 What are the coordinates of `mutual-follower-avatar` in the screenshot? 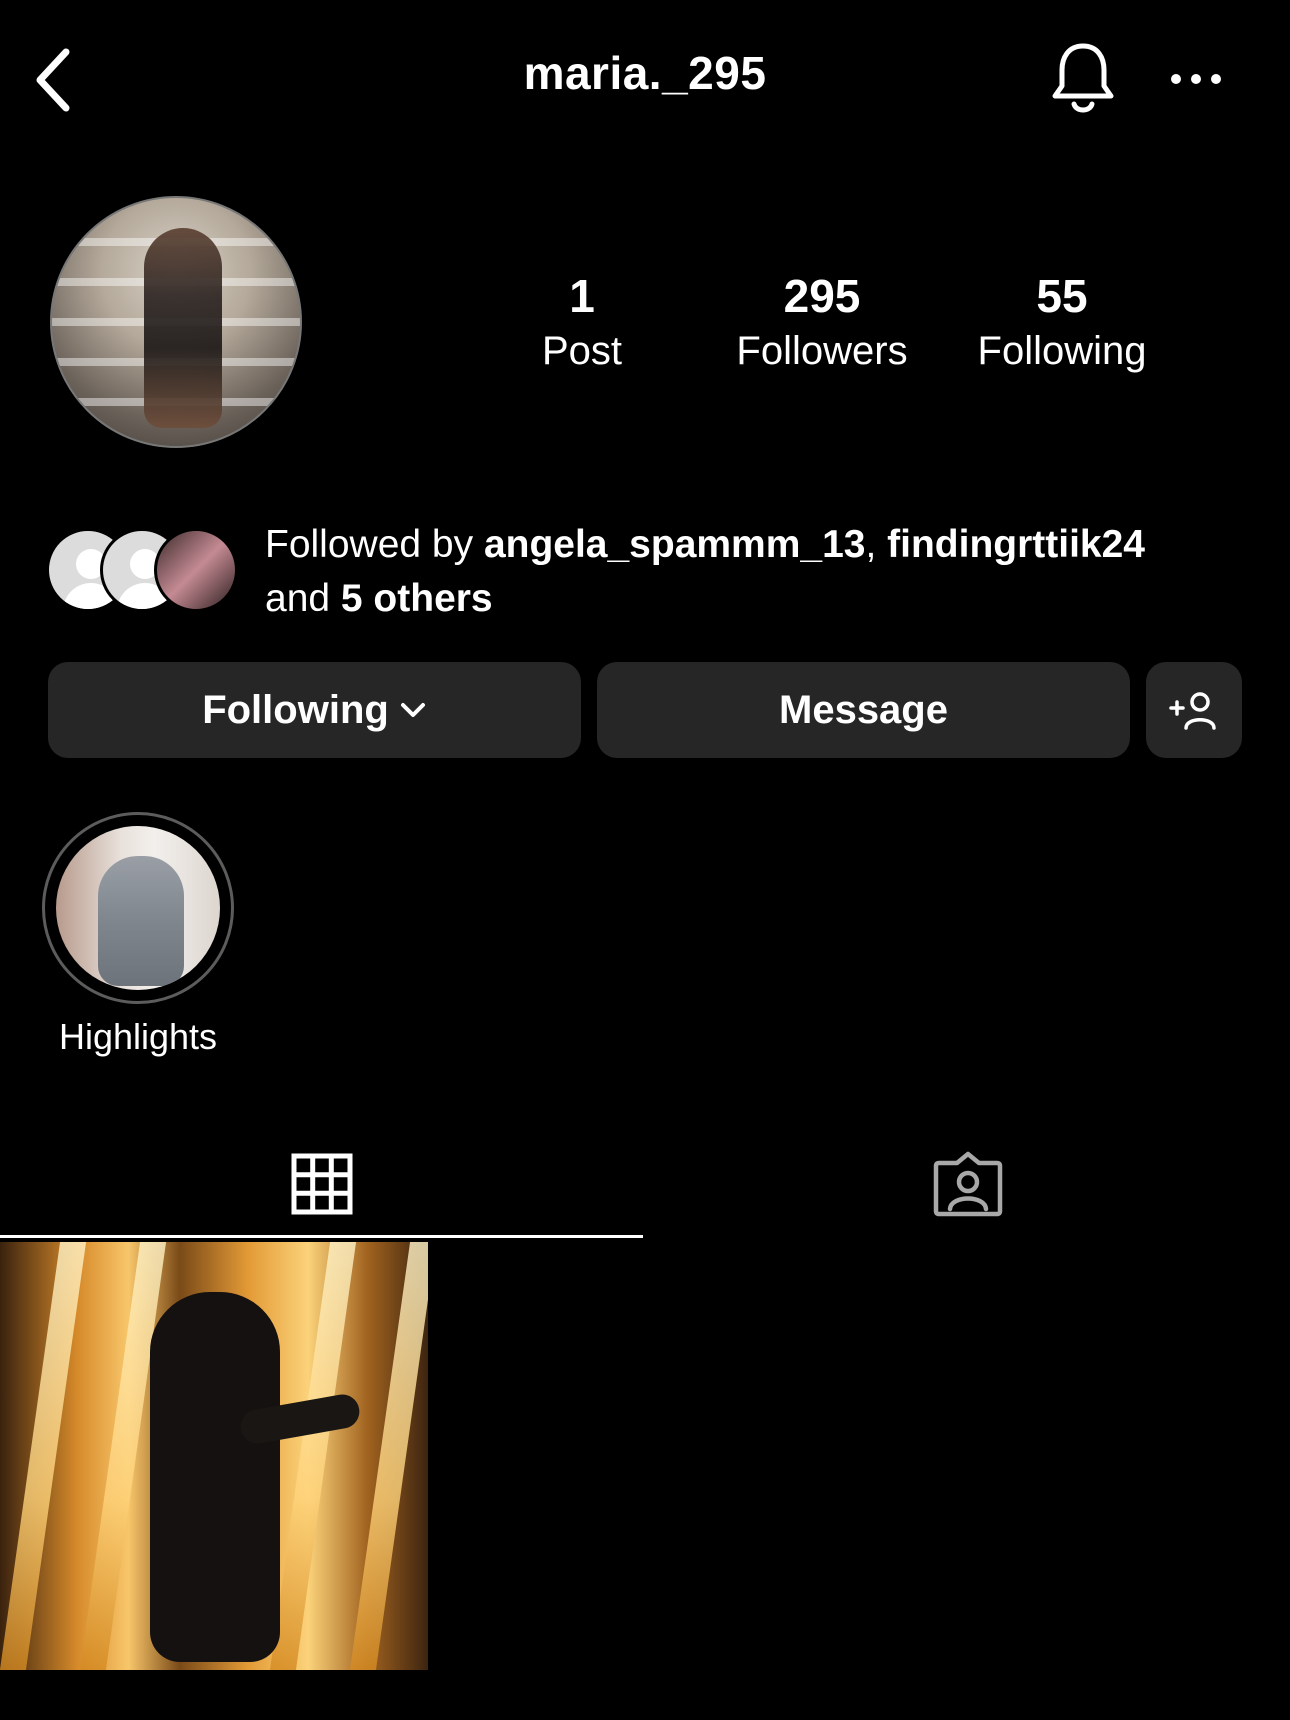 It's located at (196, 570).